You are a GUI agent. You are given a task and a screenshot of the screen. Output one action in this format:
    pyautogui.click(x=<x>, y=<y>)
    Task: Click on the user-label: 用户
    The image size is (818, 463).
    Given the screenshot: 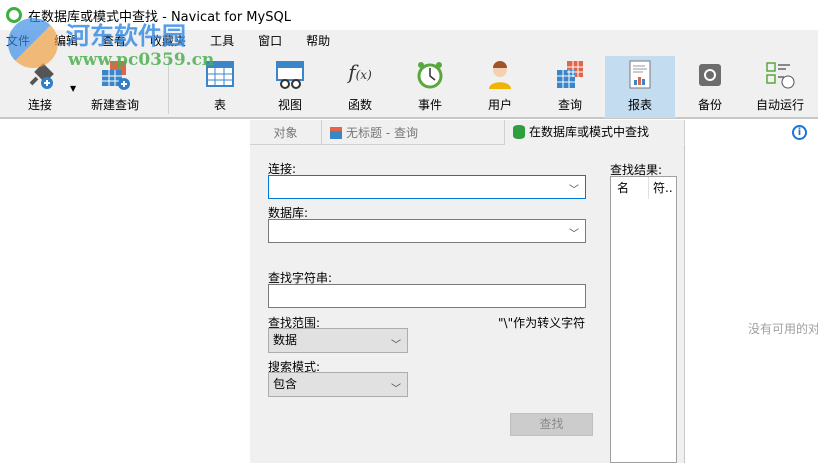 What is the action you would take?
    pyautogui.click(x=499, y=105)
    